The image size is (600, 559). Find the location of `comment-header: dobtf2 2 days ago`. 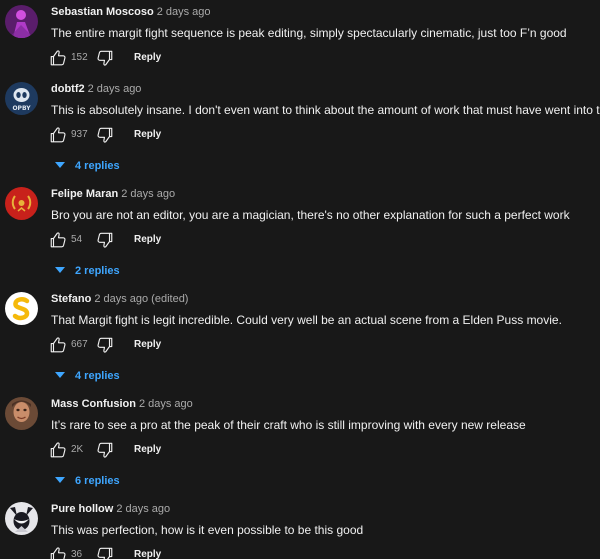

comment-header: dobtf2 2 days ago is located at coordinates (96, 89).